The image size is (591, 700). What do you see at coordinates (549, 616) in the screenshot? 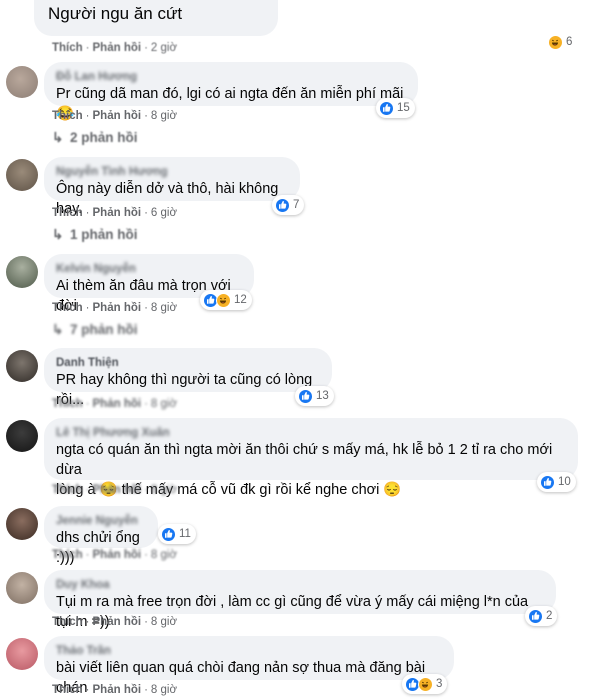
I see `reaction-count: 2` at bounding box center [549, 616].